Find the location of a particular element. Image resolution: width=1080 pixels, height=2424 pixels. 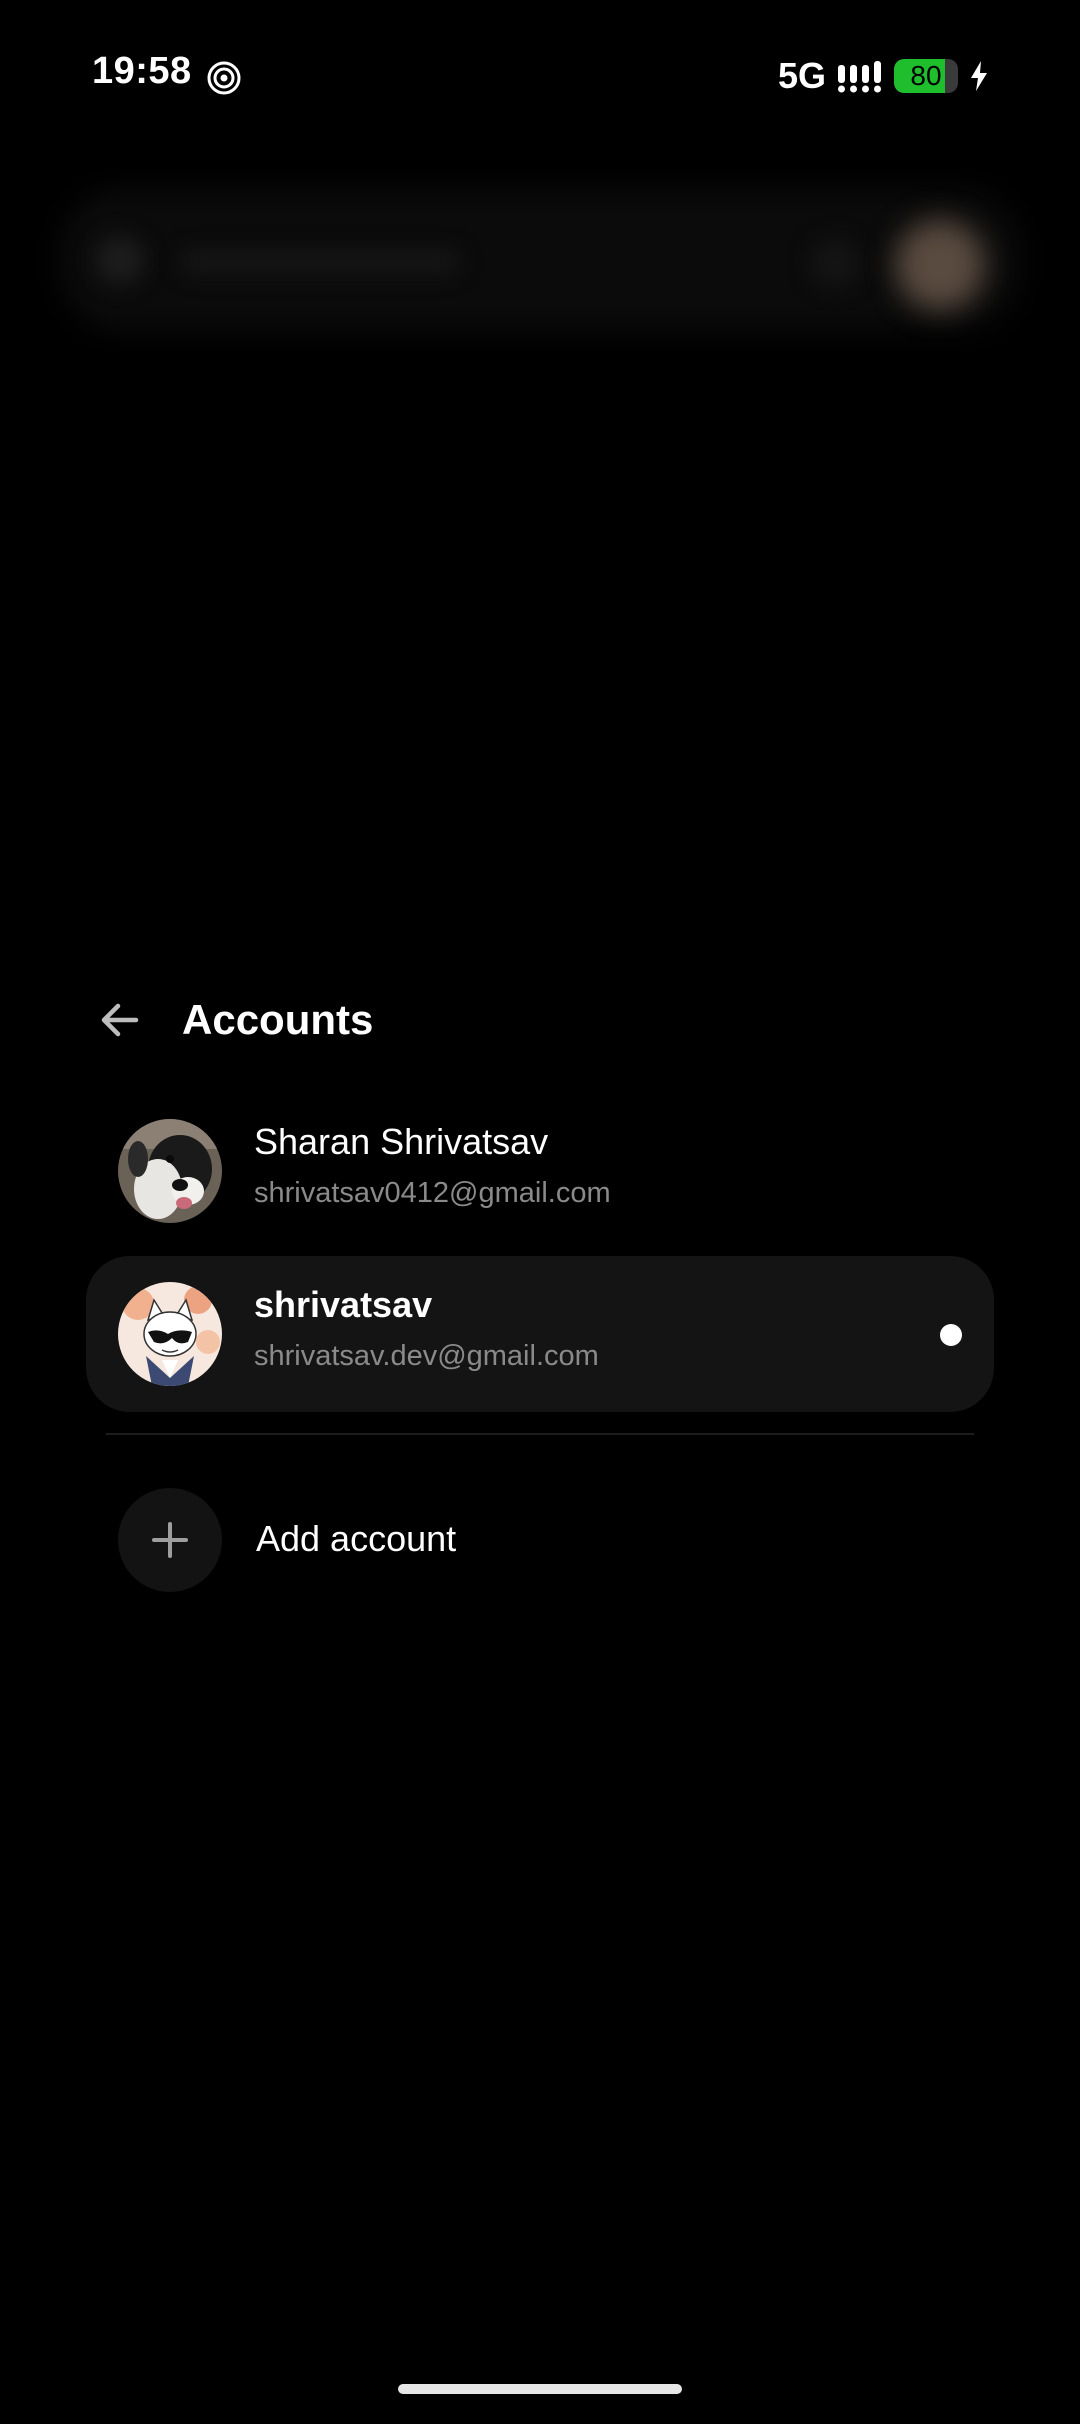

account-email: shrivatsav0412@gmail.com is located at coordinates (432, 1193).